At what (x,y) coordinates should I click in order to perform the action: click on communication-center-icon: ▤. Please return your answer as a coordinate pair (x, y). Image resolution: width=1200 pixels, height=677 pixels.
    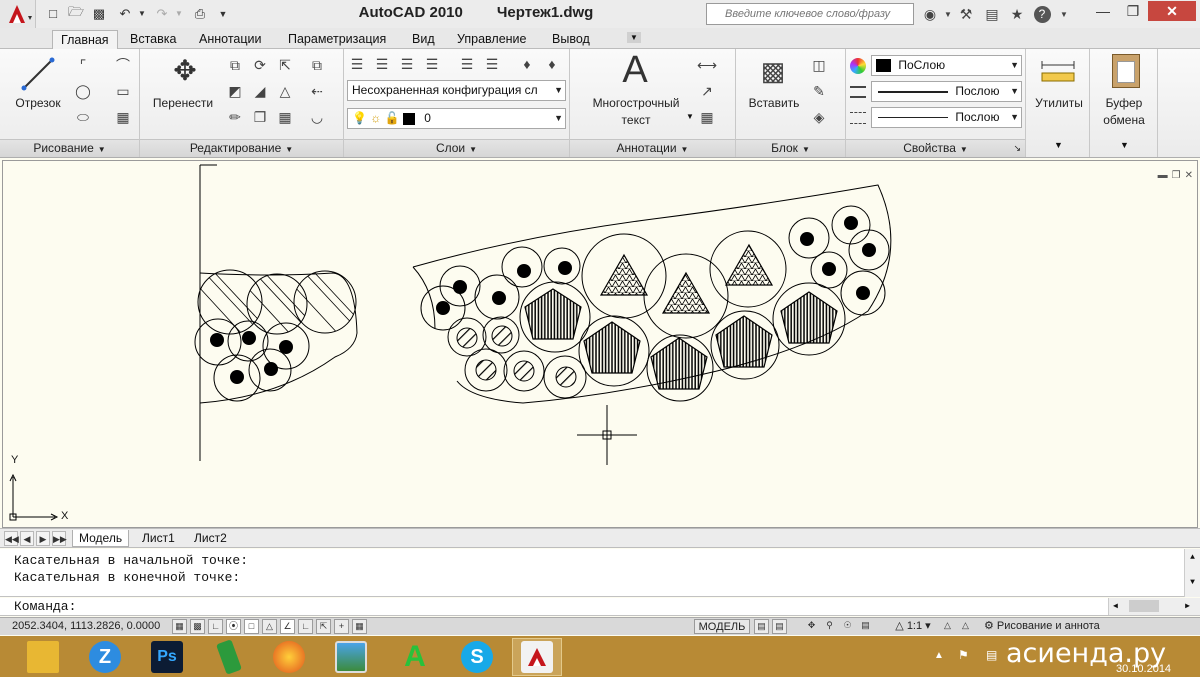
    Looking at the image, I should click on (992, 14).